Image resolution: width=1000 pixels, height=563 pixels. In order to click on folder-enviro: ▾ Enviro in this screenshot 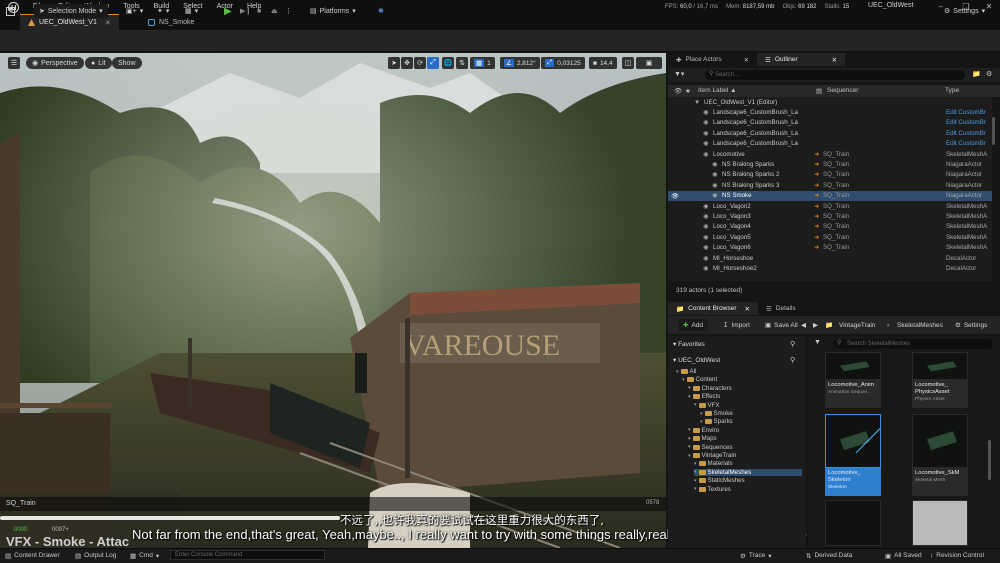, I will do `click(703, 430)`.